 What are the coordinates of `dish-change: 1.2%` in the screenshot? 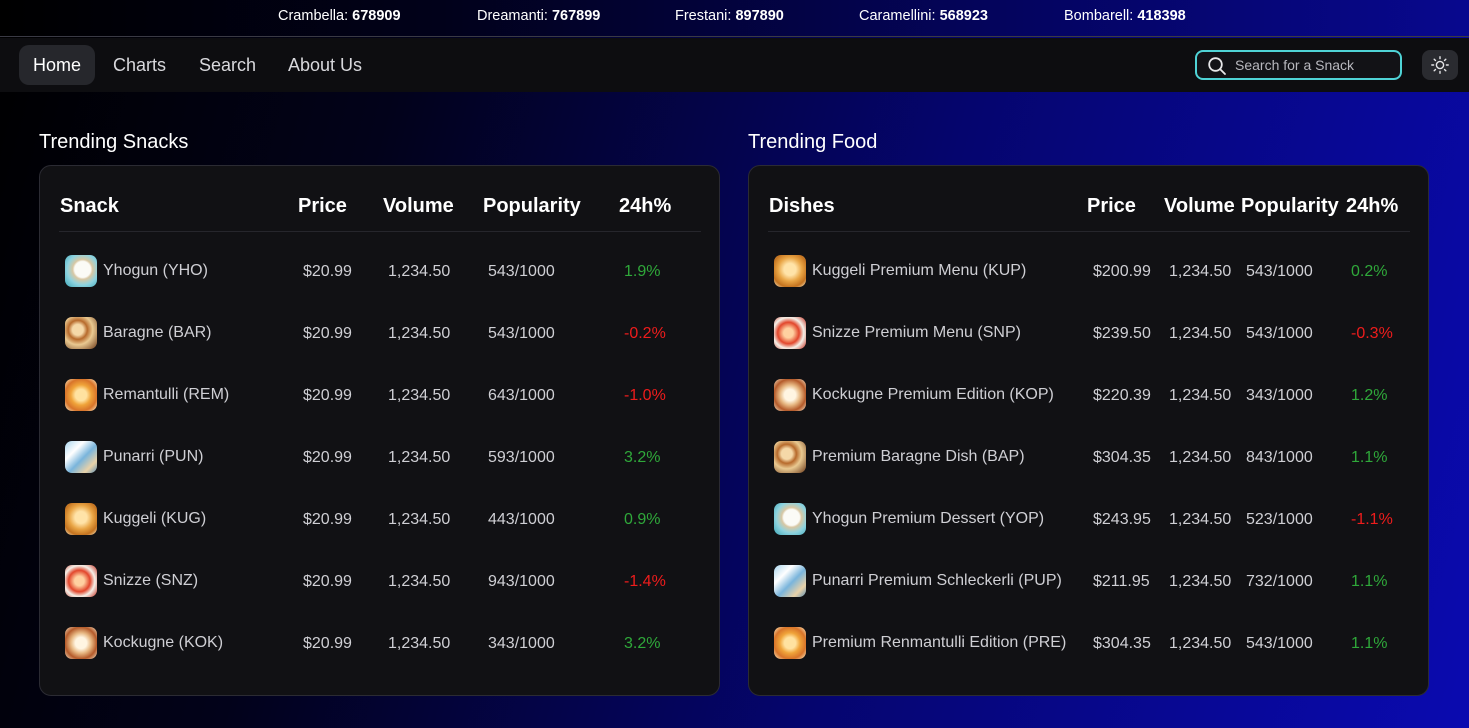 It's located at (1369, 395).